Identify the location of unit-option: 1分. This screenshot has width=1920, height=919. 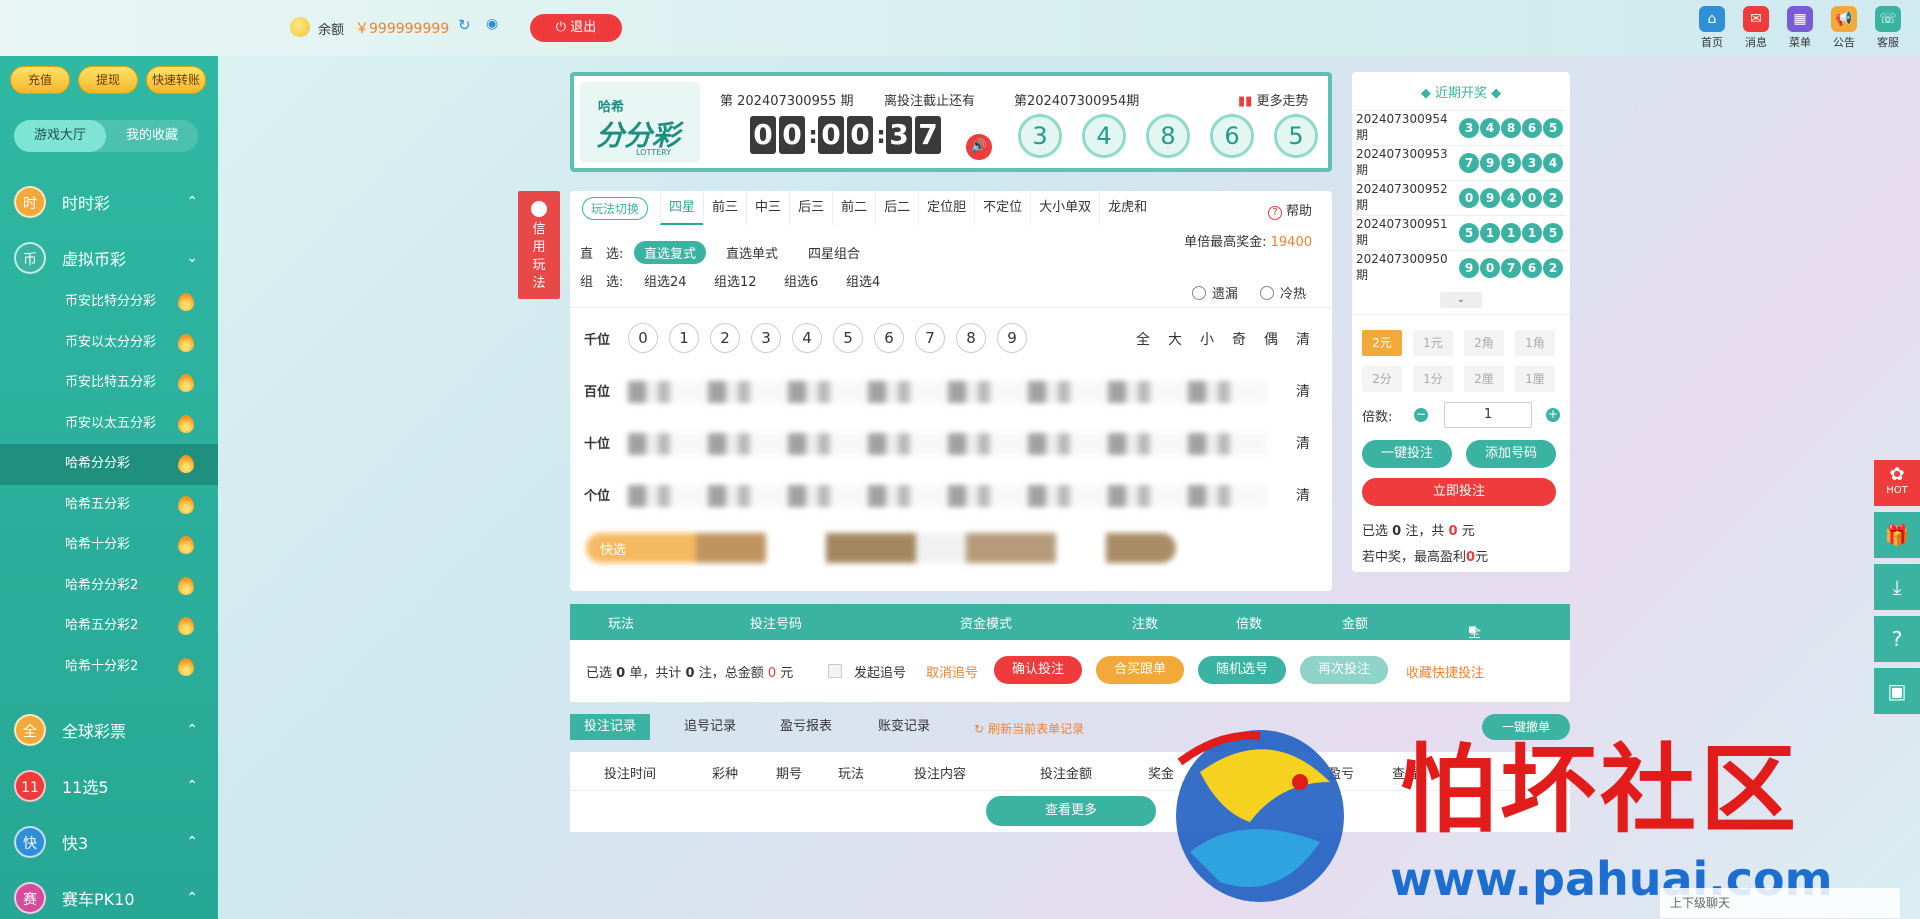
(1433, 379).